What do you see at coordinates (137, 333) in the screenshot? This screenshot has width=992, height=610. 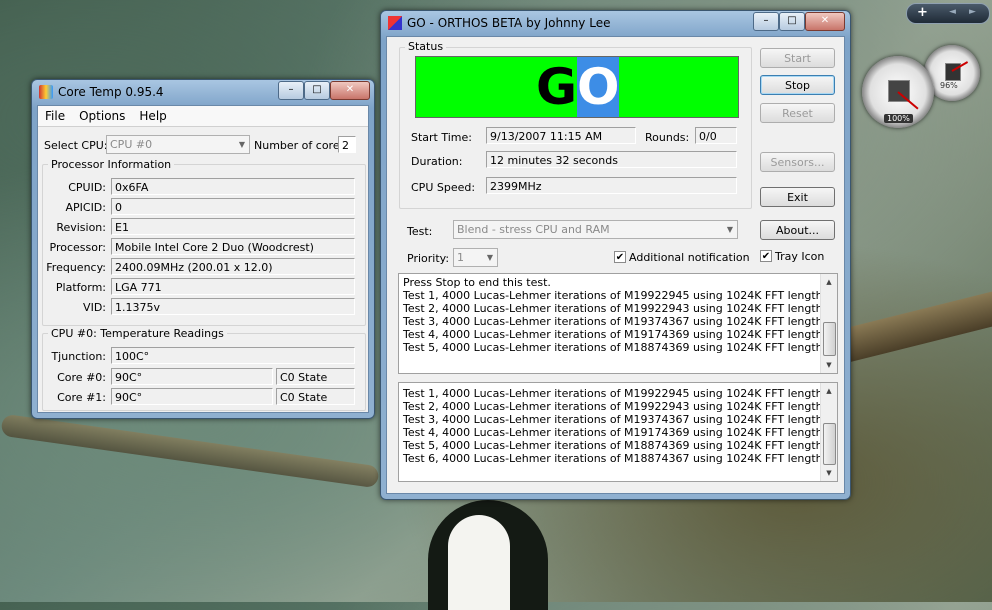 I see `temperature-title: CPU #0: Temperature Readings` at bounding box center [137, 333].